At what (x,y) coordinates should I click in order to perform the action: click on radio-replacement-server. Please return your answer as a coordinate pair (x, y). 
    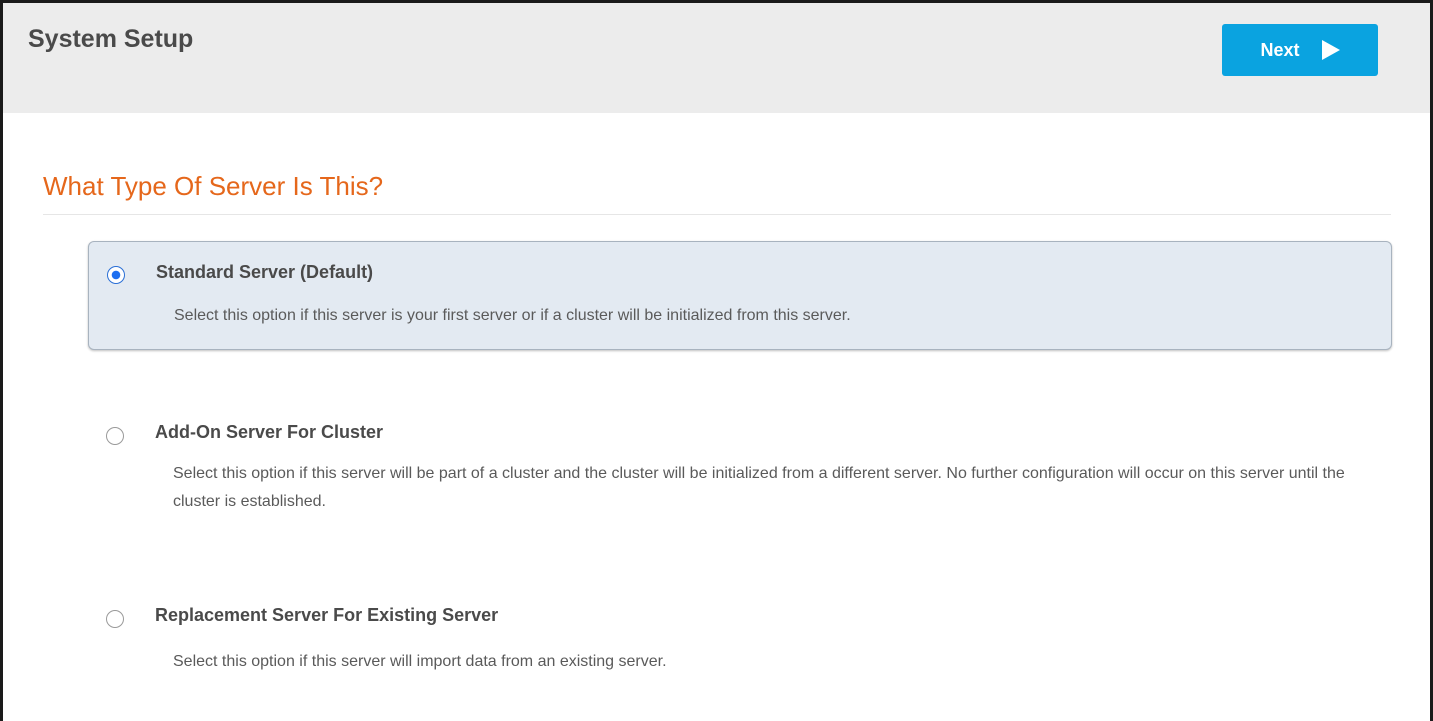
    Looking at the image, I should click on (115, 619).